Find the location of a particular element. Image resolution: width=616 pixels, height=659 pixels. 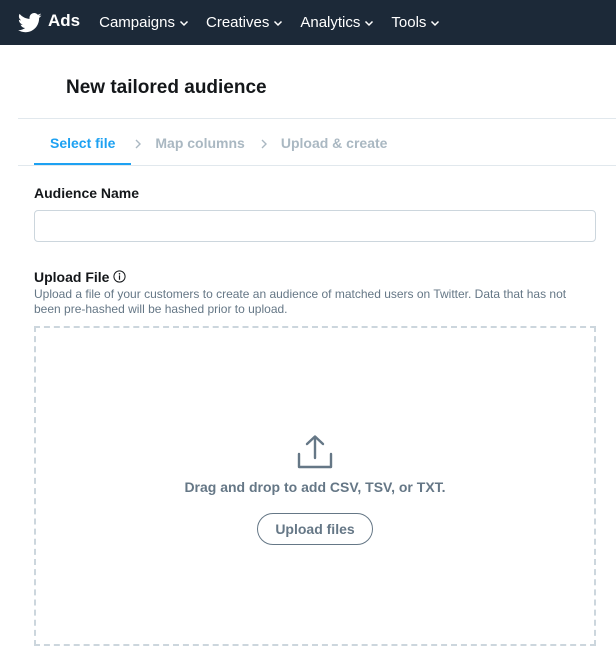

header-divider is located at coordinates (317, 118).